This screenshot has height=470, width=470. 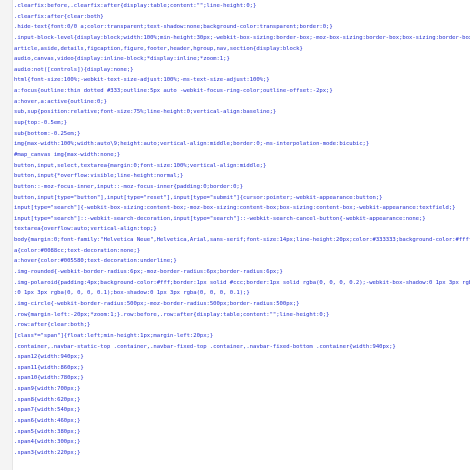 What do you see at coordinates (49, 357) in the screenshot?
I see `code-text: .span12{width:940px;}` at bounding box center [49, 357].